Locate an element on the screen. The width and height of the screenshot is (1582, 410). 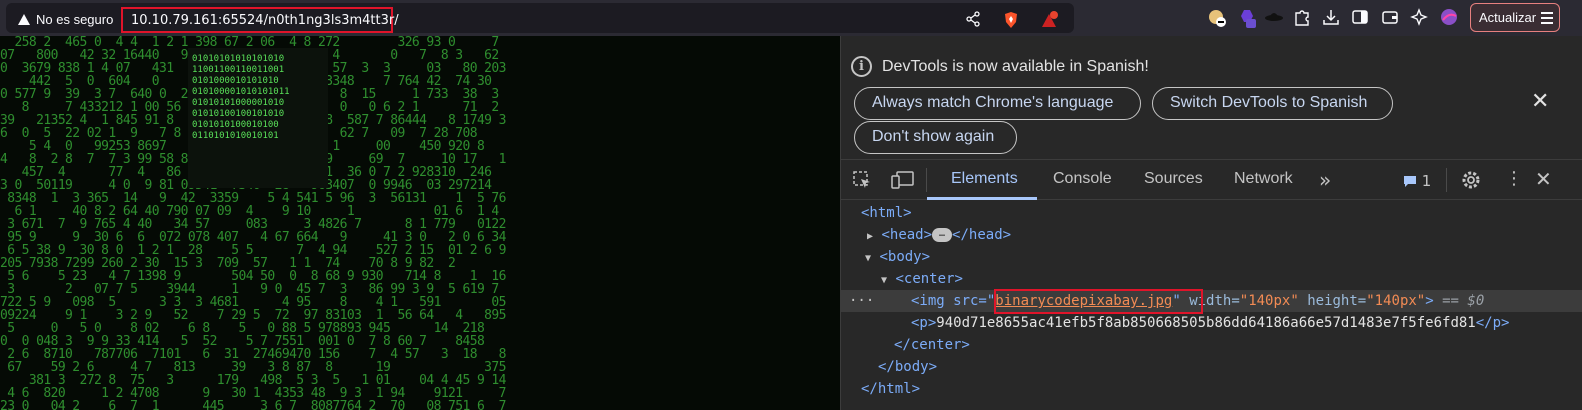
dom-node-center: ▼ <center> is located at coordinates (922, 279).